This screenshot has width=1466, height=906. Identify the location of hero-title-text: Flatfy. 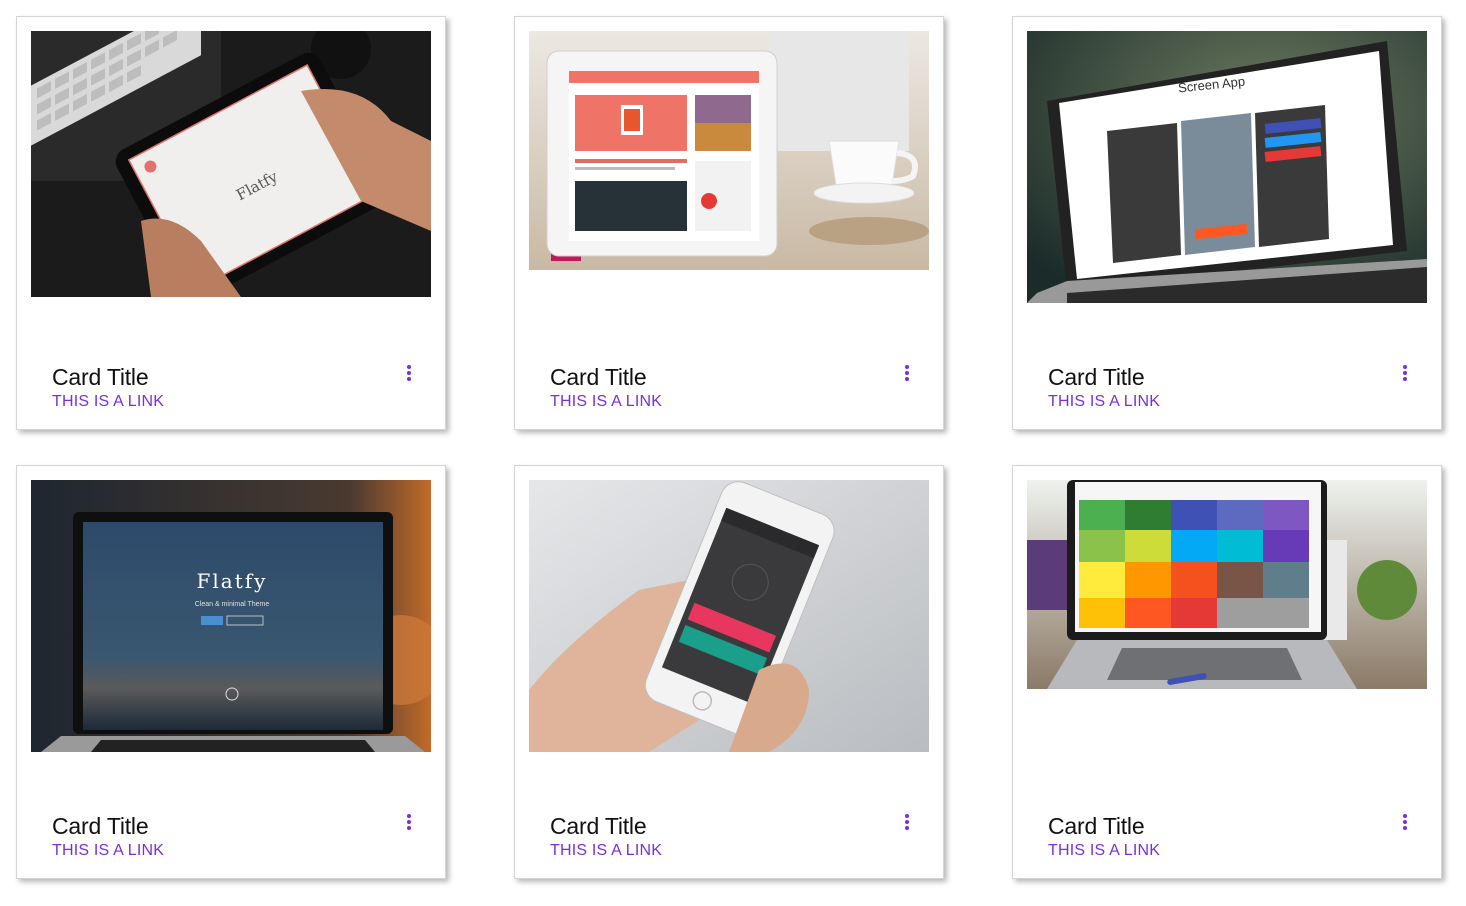
(232, 581).